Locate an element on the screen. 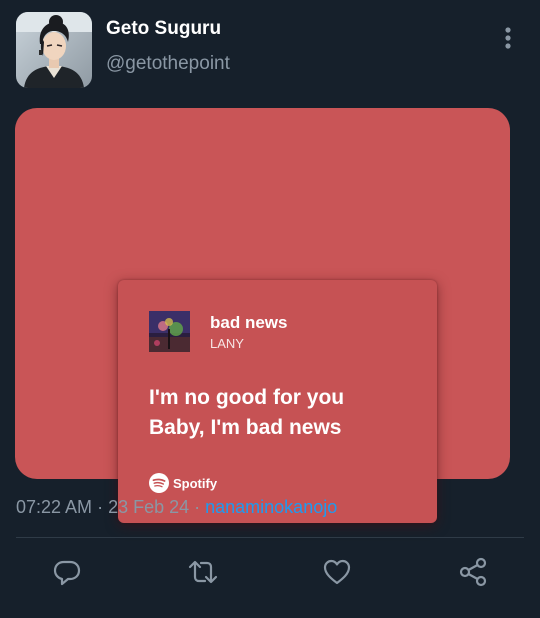  share-icon is located at coordinates (473, 572).